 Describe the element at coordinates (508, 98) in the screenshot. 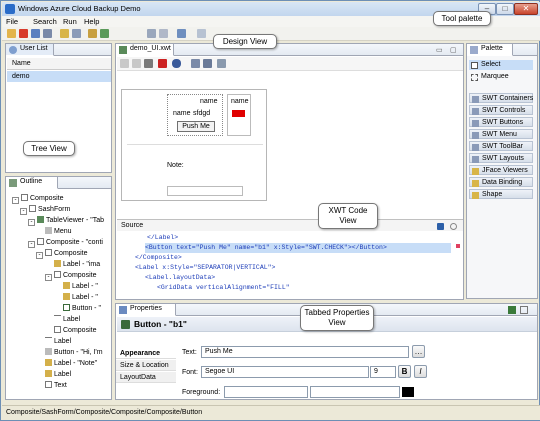

I see `category-label: SWT Containers` at that location.